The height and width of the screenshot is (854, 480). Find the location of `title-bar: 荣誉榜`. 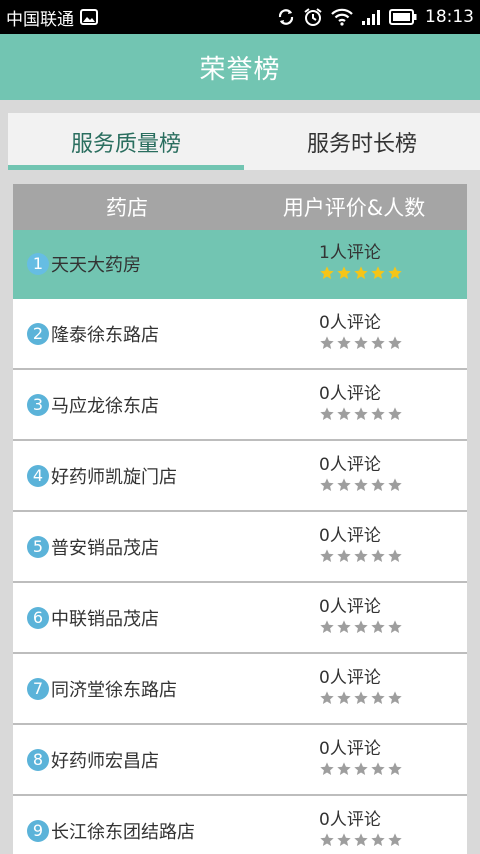

title-bar: 荣誉榜 is located at coordinates (240, 67).